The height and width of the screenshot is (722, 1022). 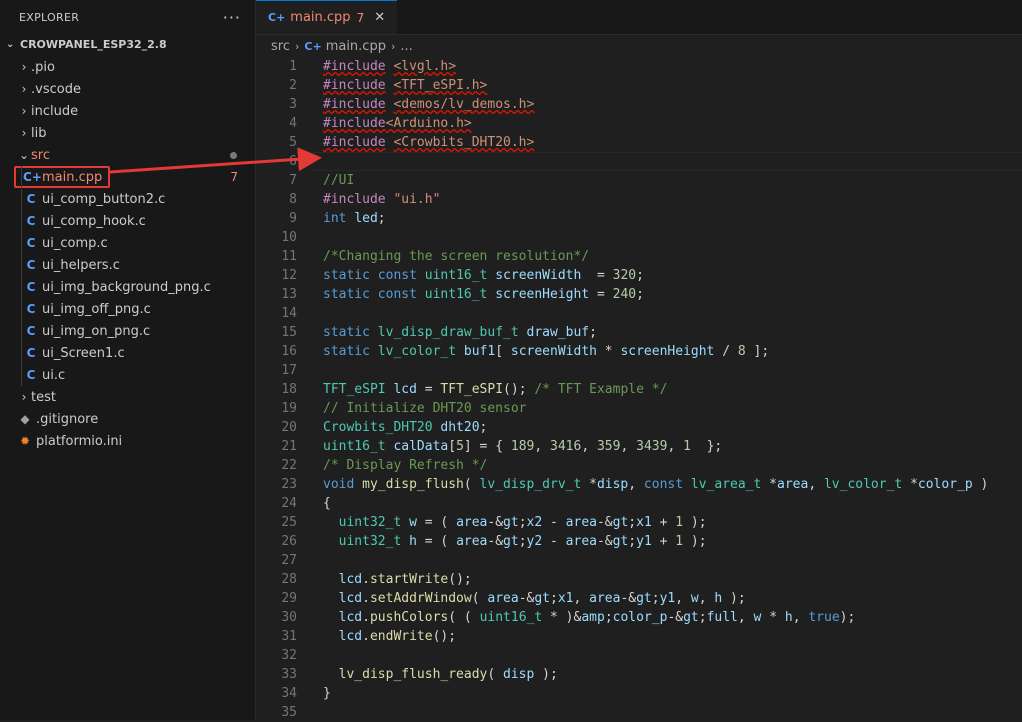 I want to click on code-text: #include "ui.h", so click(x=382, y=199).